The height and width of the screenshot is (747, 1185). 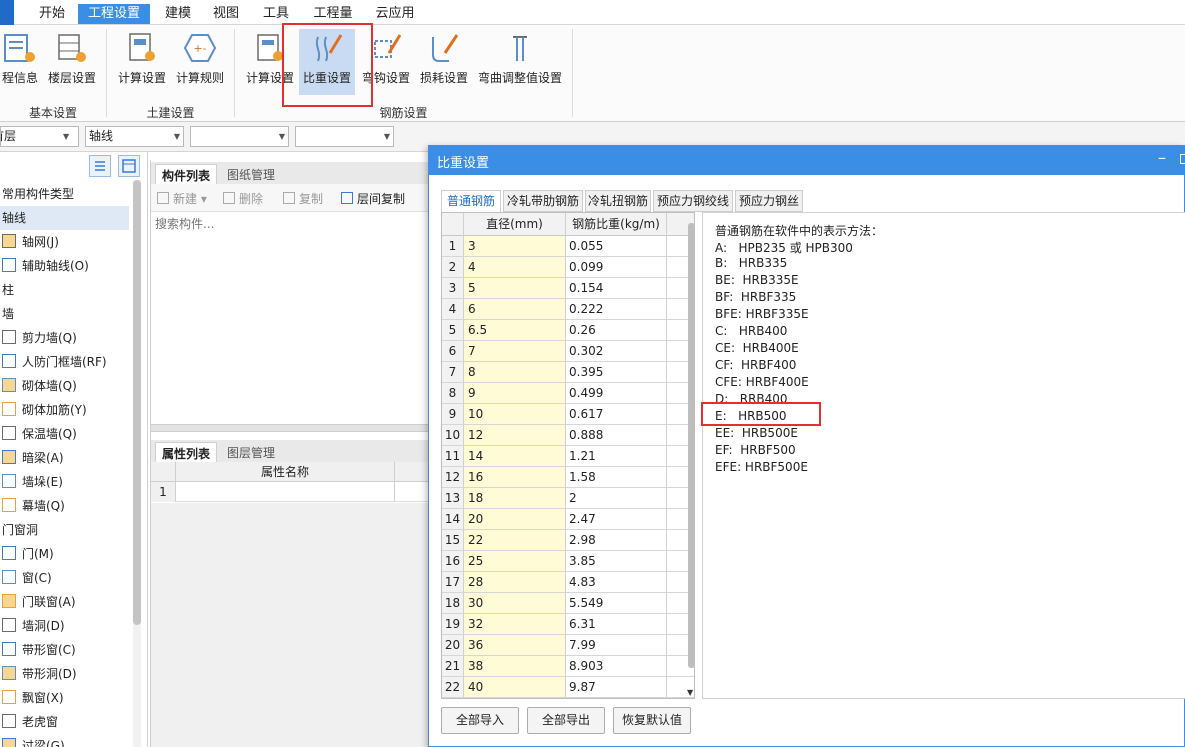 I want to click on menu-modeling: 建模, so click(x=178, y=14).